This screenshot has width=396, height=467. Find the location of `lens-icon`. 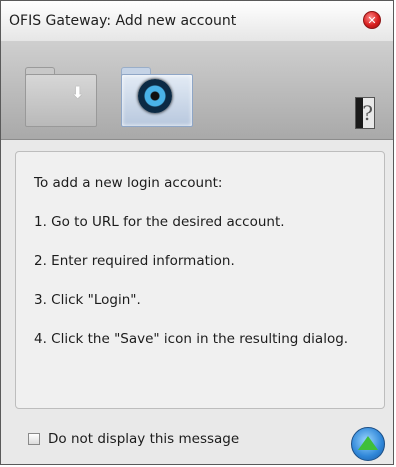

lens-icon is located at coordinates (155, 96).